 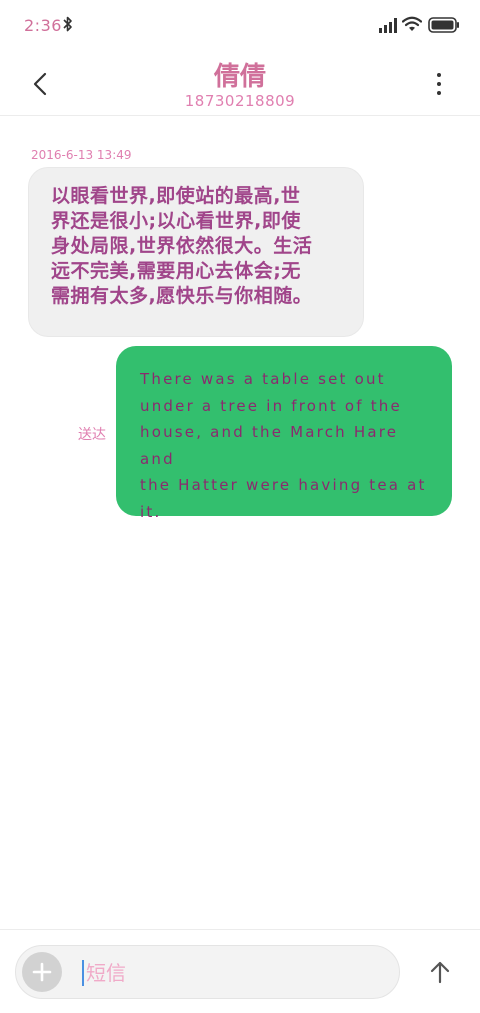 What do you see at coordinates (81, 155) in the screenshot?
I see `message-timestamp: 2016-6-13 13:49` at bounding box center [81, 155].